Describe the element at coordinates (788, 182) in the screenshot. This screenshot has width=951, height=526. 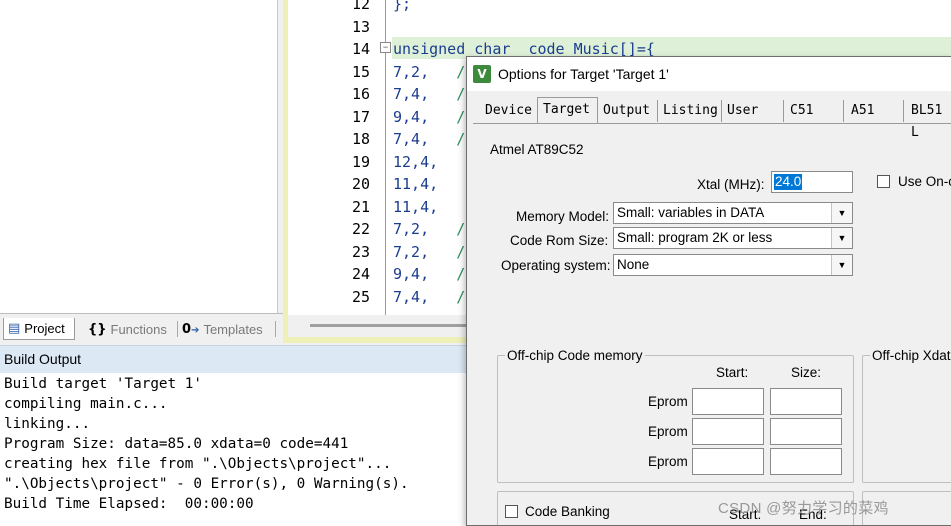
I see `xtal-value: 24.0` at that location.